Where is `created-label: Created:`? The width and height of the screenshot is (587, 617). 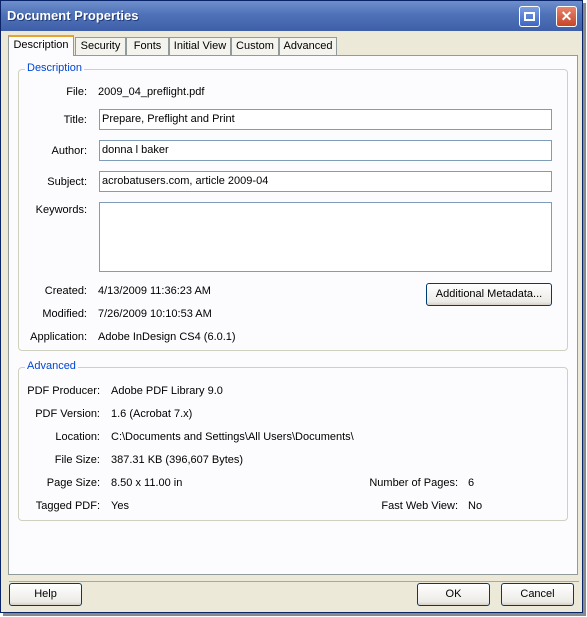
created-label: Created: is located at coordinates (65, 291).